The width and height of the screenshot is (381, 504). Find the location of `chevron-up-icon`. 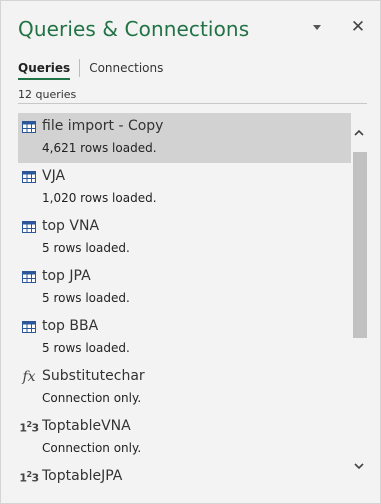

chevron-up-icon is located at coordinates (359, 132).